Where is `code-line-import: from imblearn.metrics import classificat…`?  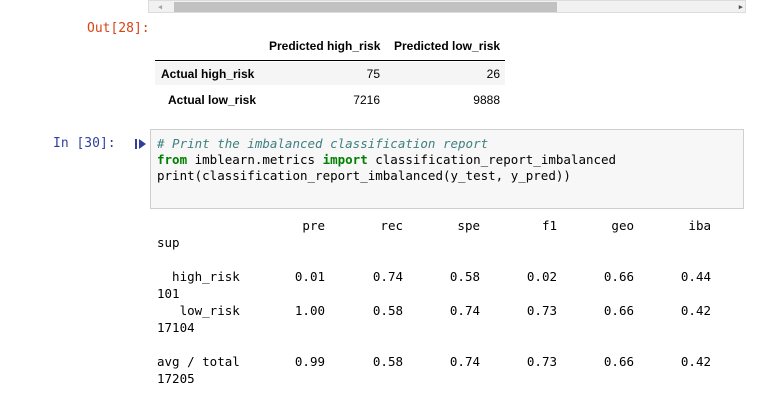 code-line-import: from imblearn.metrics import classificat… is located at coordinates (386, 160).